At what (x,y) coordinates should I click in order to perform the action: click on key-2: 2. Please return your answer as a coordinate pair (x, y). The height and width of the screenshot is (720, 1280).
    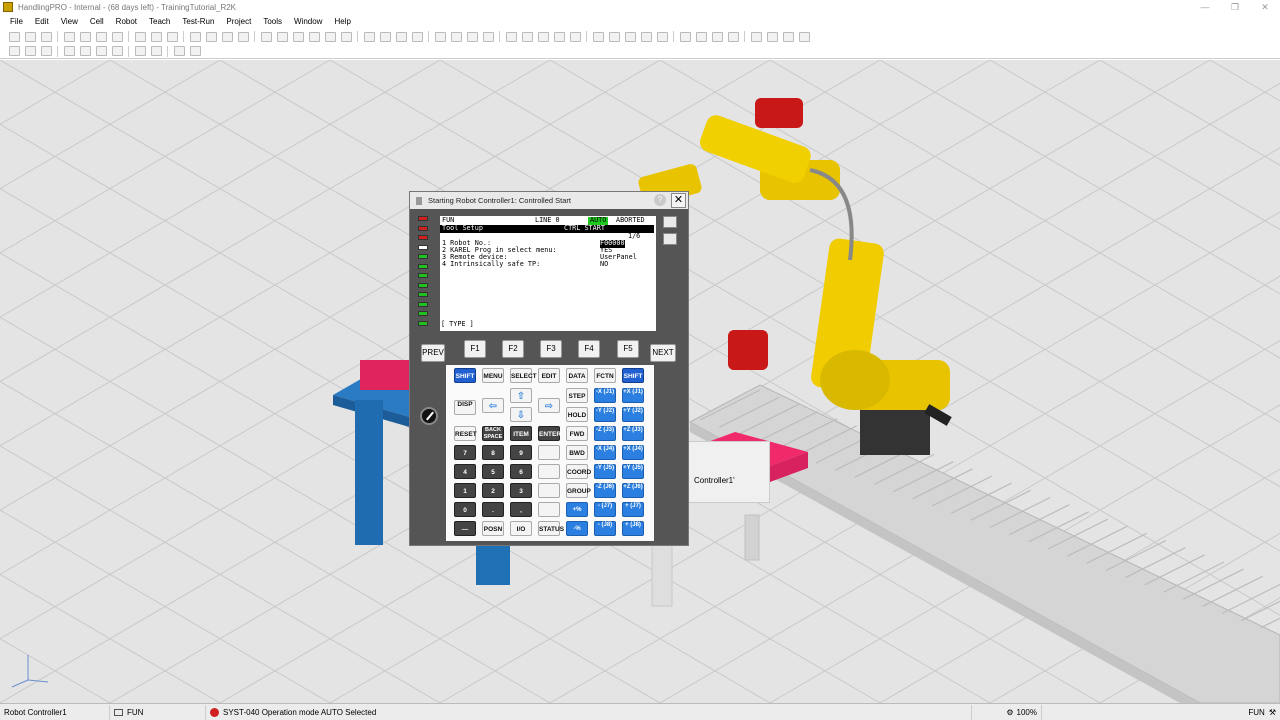
    Looking at the image, I should click on (493, 490).